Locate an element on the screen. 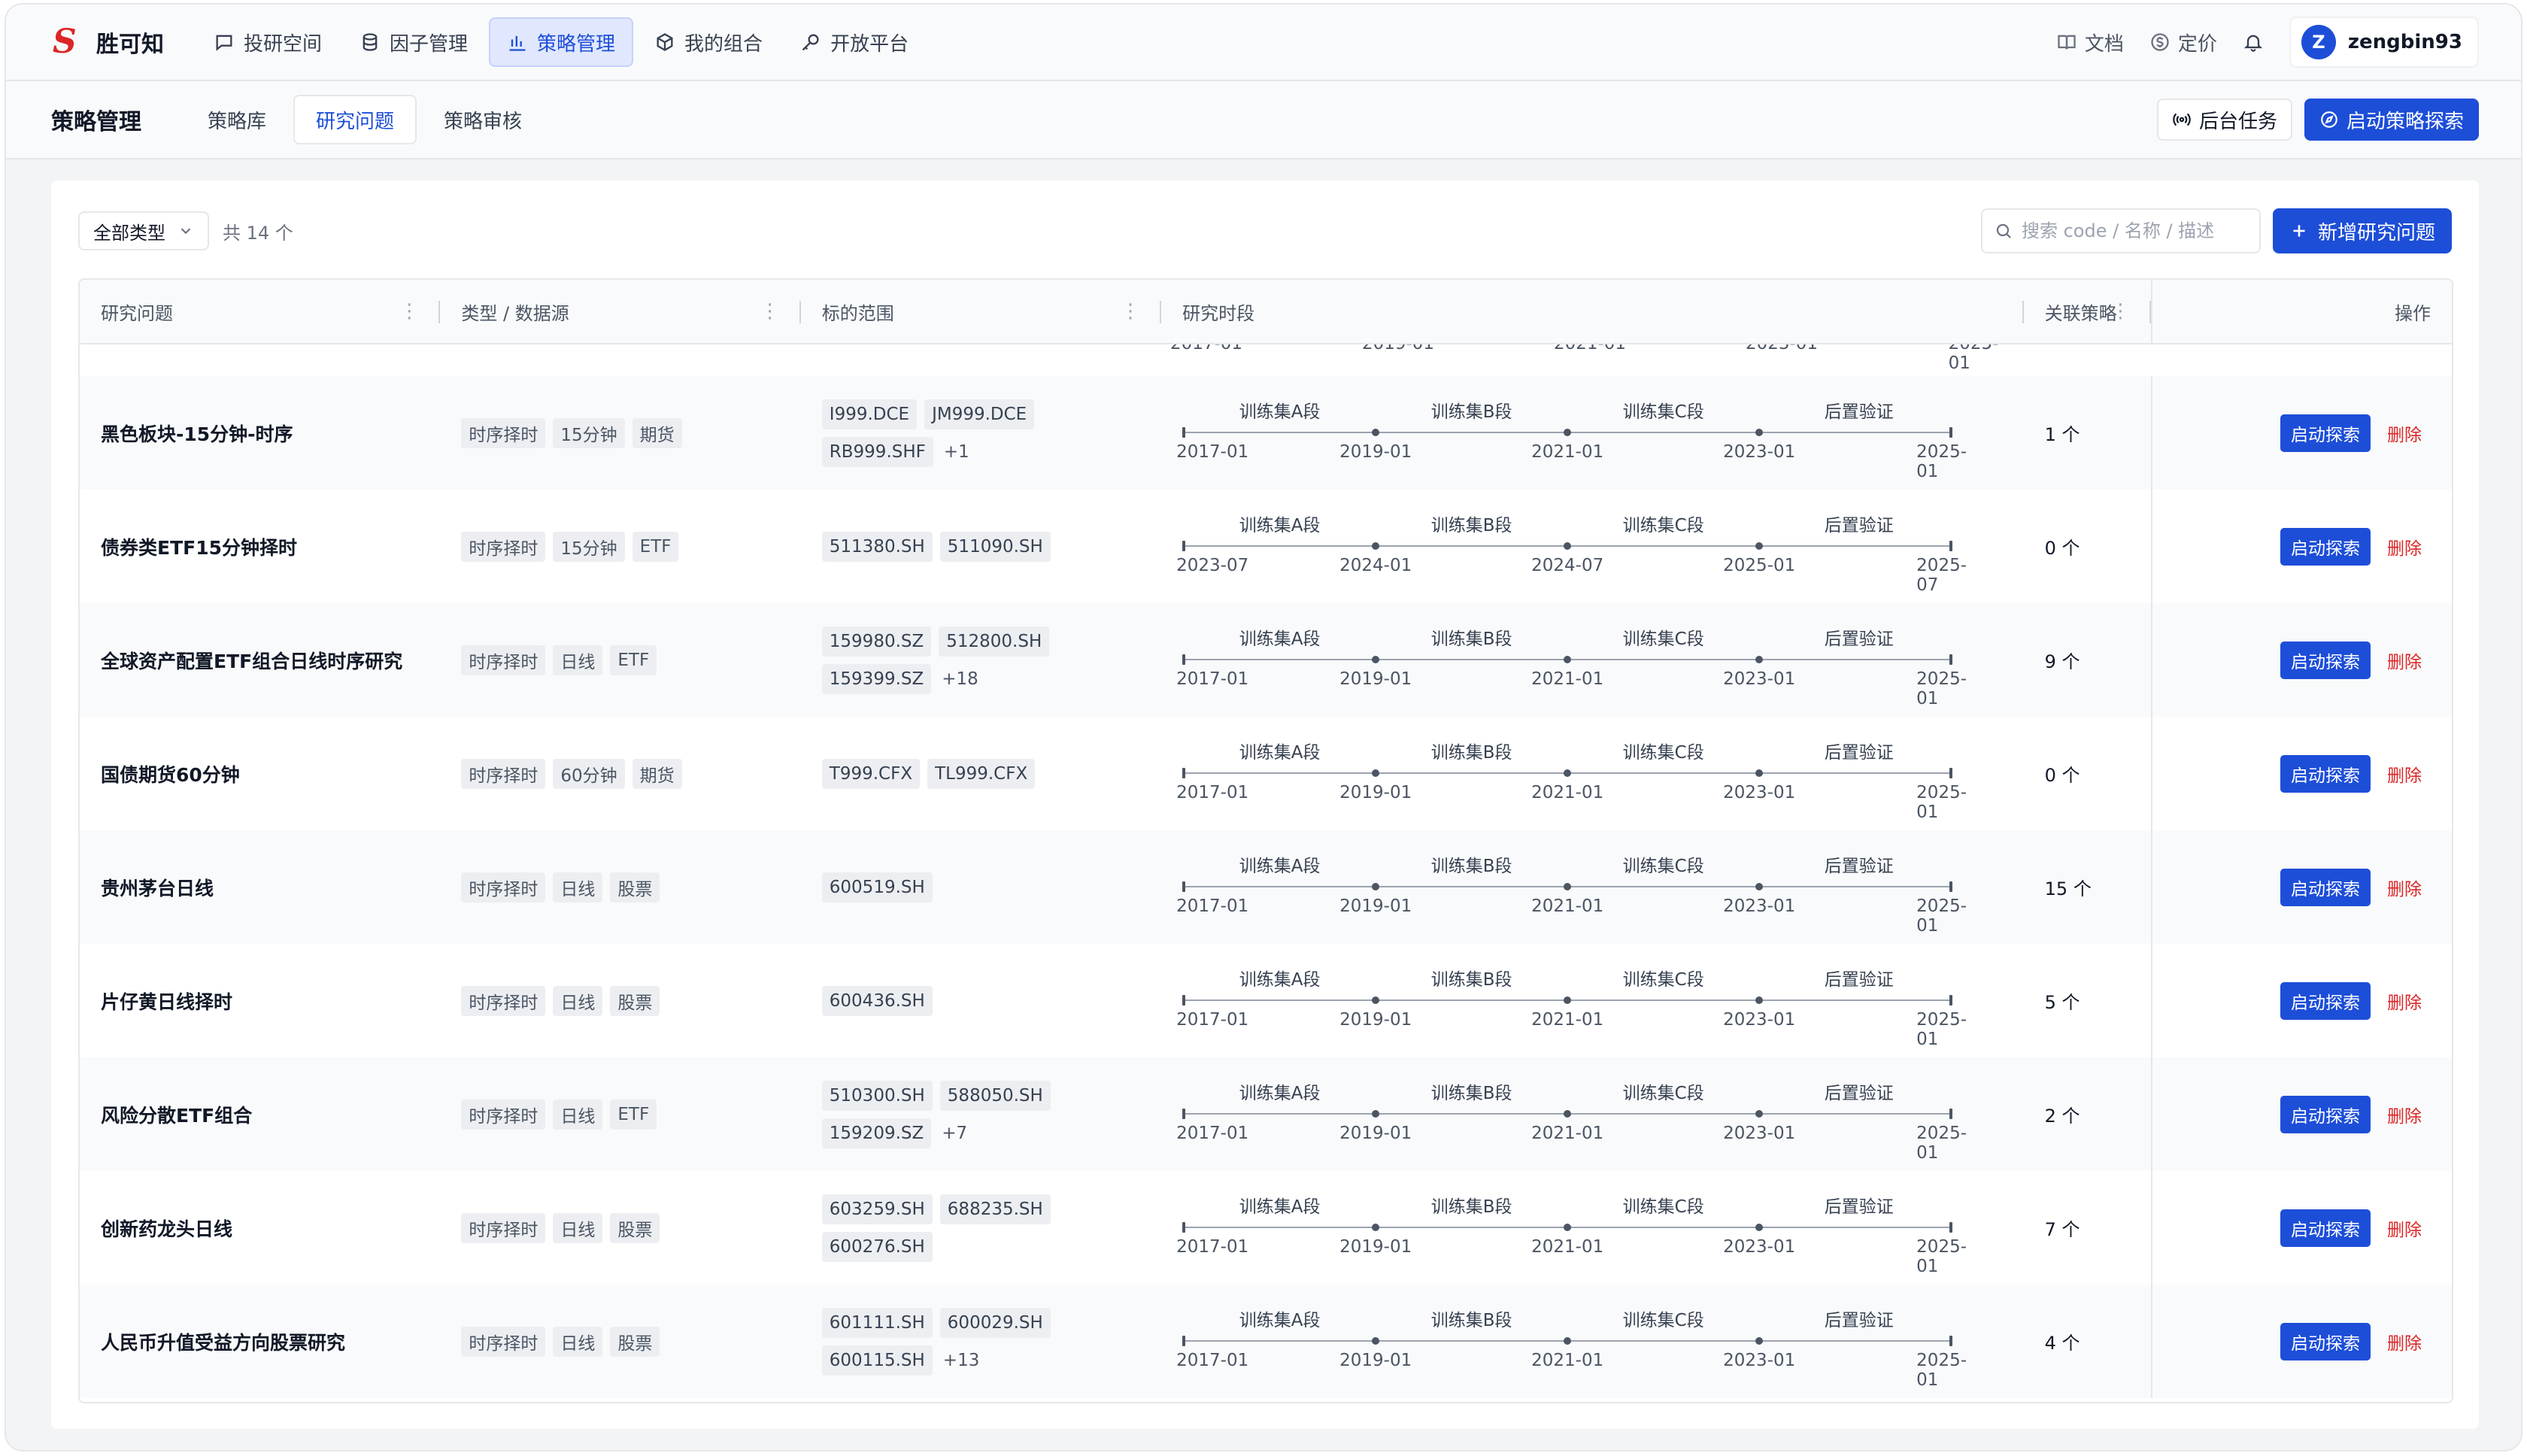 This screenshot has height=1456, width=2527. nav-item-my-portfolio: 我的组合 is located at coordinates (708, 42).